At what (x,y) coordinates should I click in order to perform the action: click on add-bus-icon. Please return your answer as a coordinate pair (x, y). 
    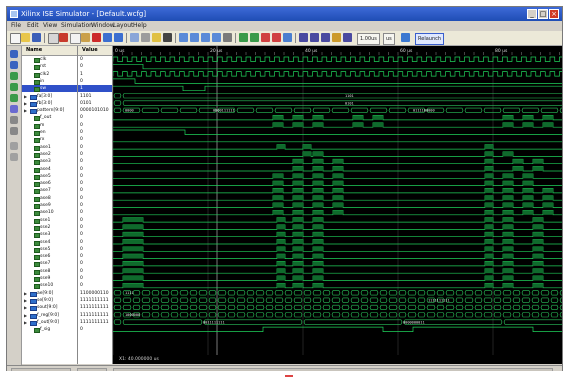
    Looking at the image, I should click on (14, 87).